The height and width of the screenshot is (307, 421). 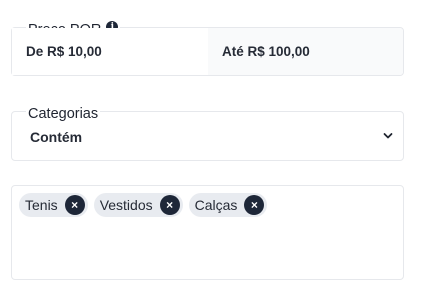 I want to click on price-max-input: Até R$ 100,00, so click(x=305, y=51).